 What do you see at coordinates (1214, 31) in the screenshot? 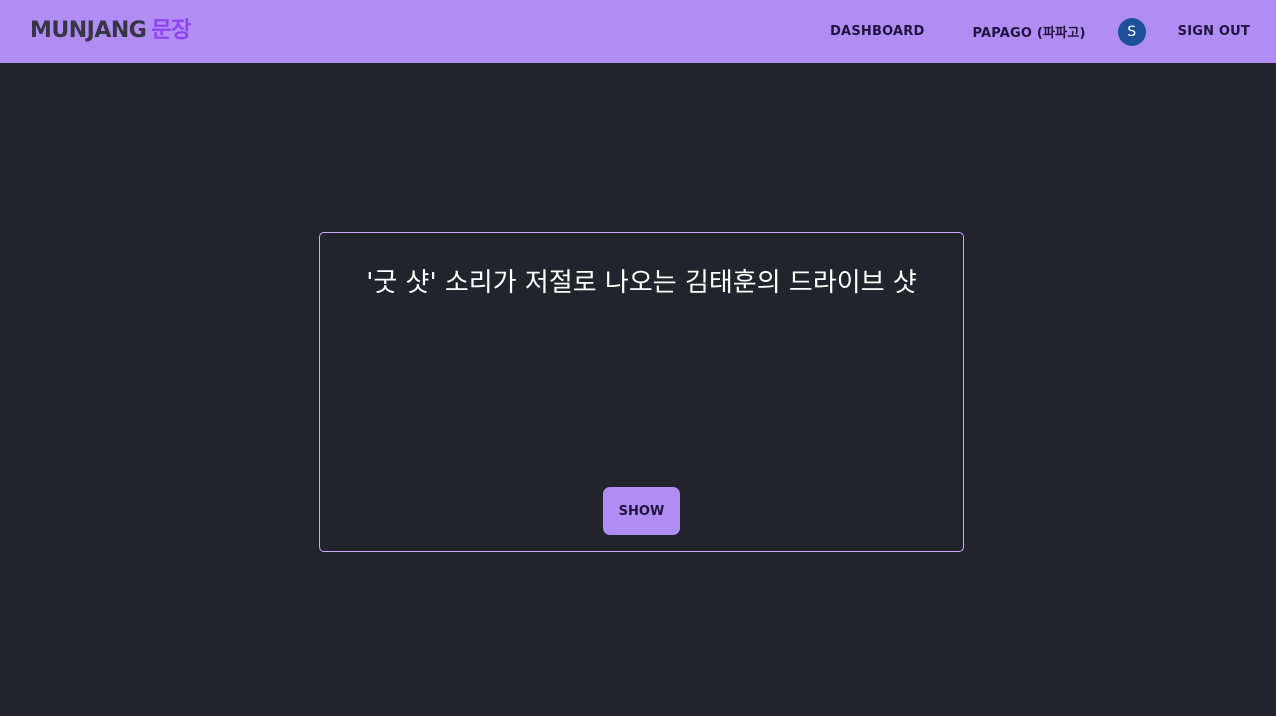
I see `sign-out-link: SIGN OUT` at bounding box center [1214, 31].